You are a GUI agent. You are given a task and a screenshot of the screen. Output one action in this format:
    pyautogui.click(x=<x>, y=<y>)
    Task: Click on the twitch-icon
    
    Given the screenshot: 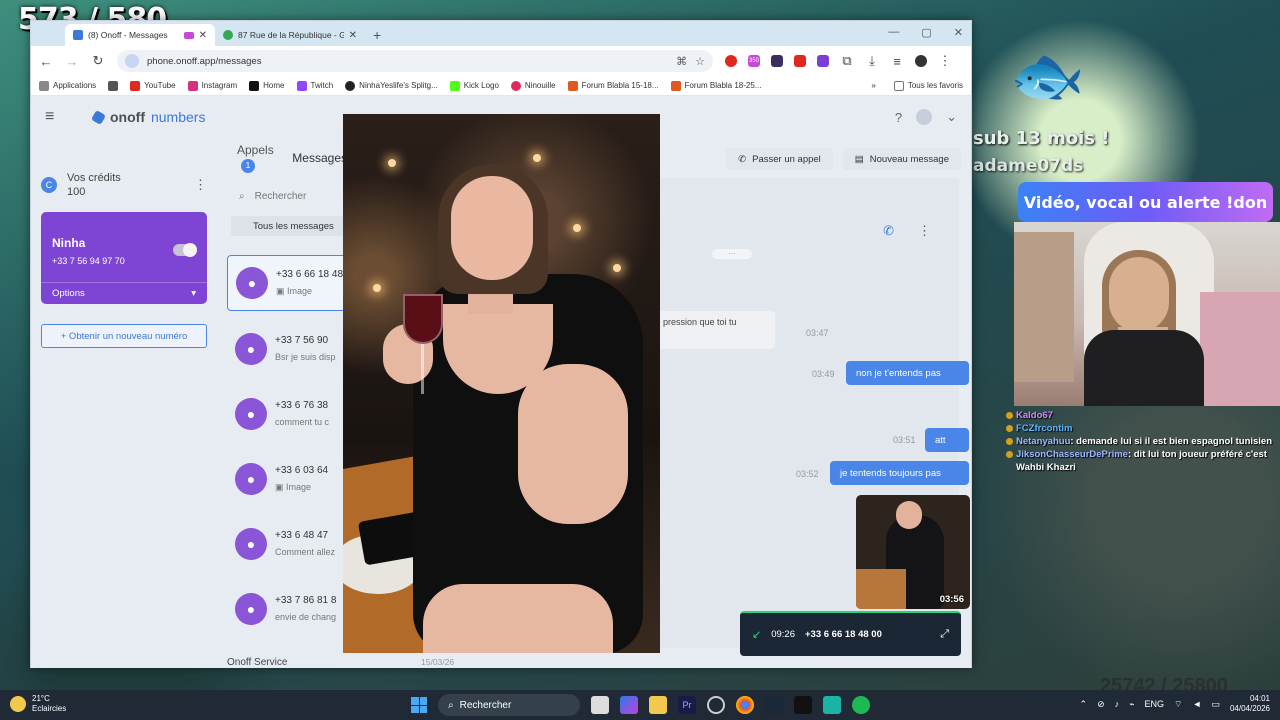 What is the action you would take?
    pyautogui.click(x=301, y=85)
    